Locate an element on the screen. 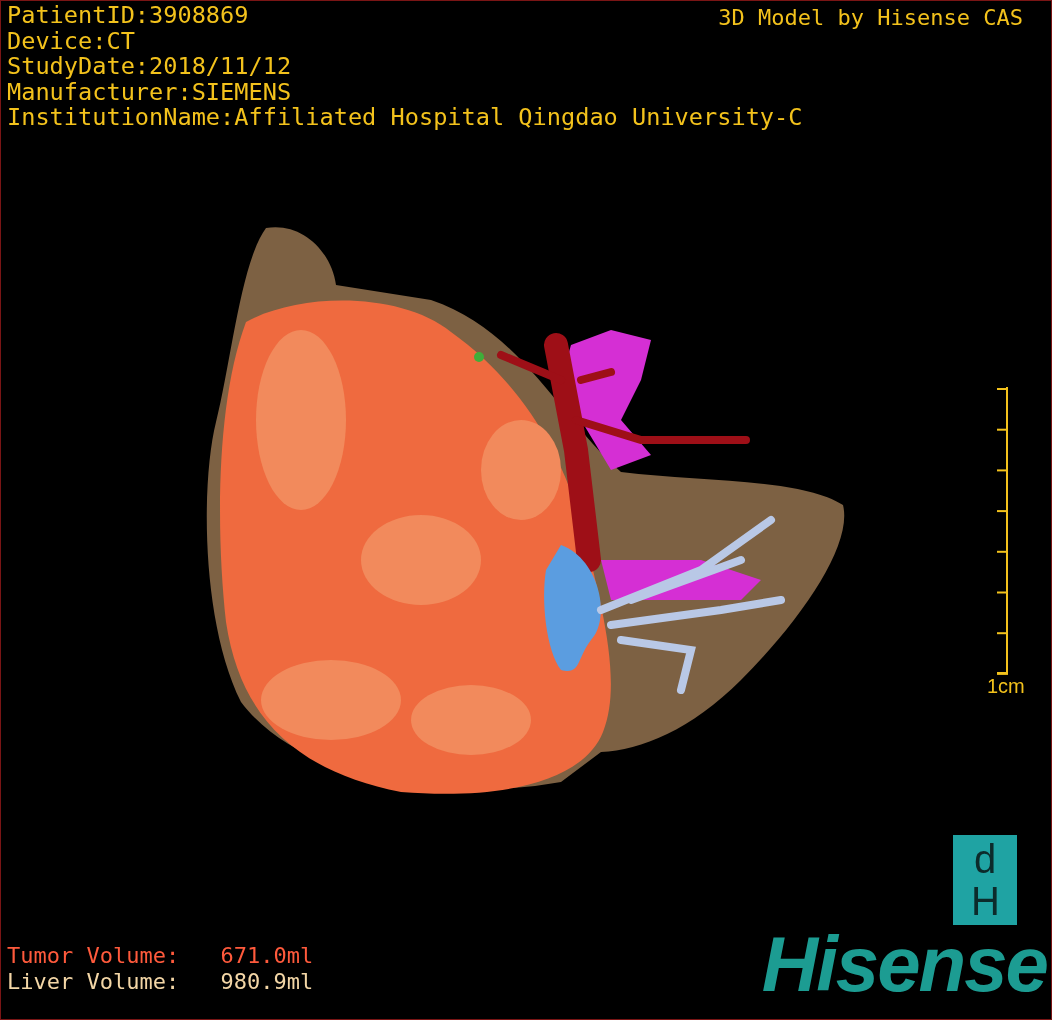  scale-label: 1cm is located at coordinates (1006, 686).